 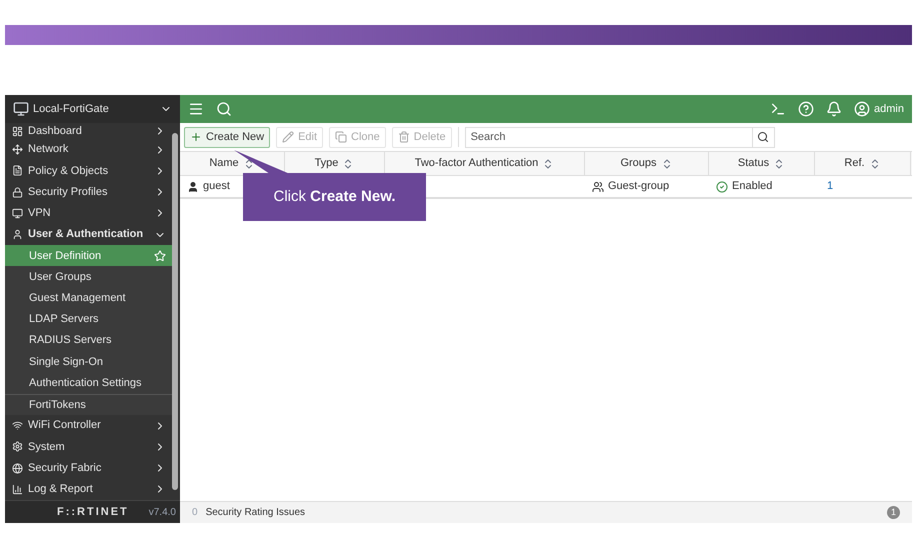 I want to click on toolbar-button: Create New, so click(x=227, y=137).